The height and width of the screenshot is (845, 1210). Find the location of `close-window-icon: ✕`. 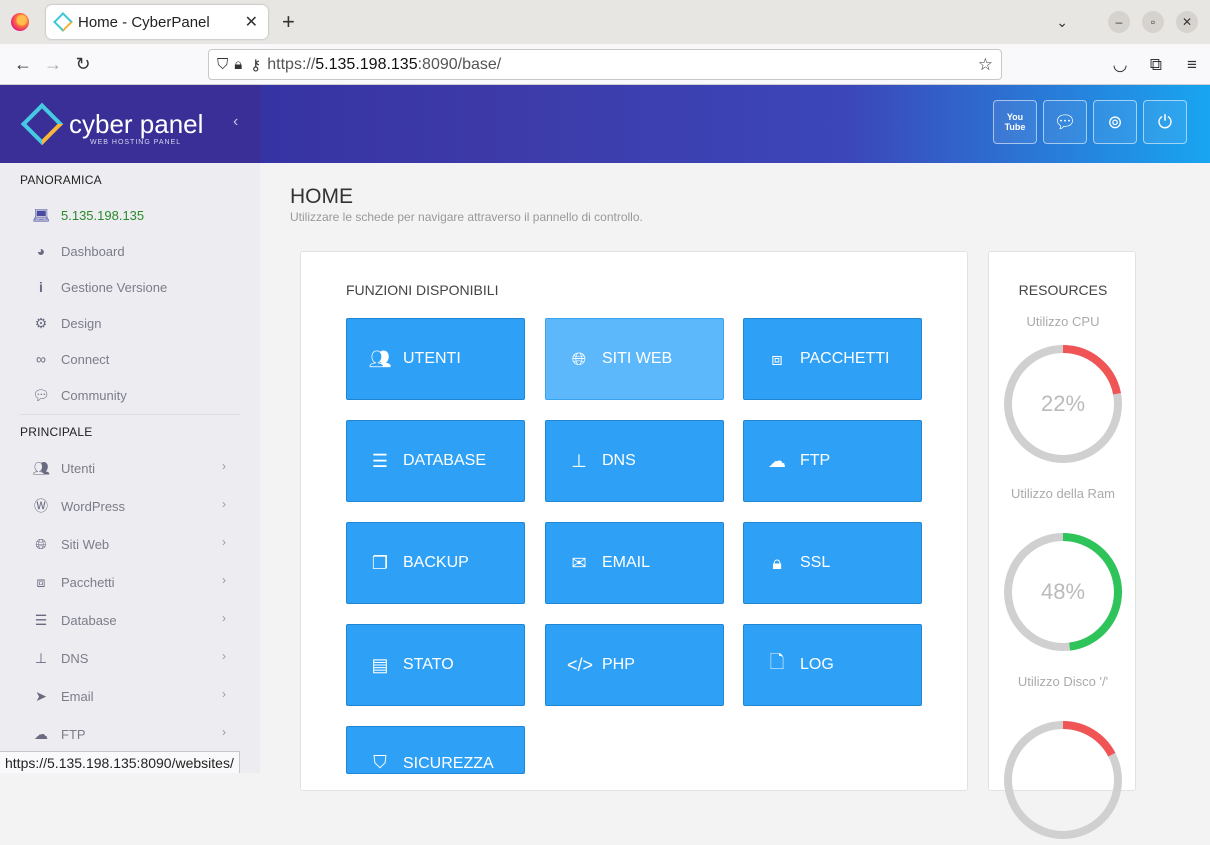

close-window-icon: ✕ is located at coordinates (1187, 22).